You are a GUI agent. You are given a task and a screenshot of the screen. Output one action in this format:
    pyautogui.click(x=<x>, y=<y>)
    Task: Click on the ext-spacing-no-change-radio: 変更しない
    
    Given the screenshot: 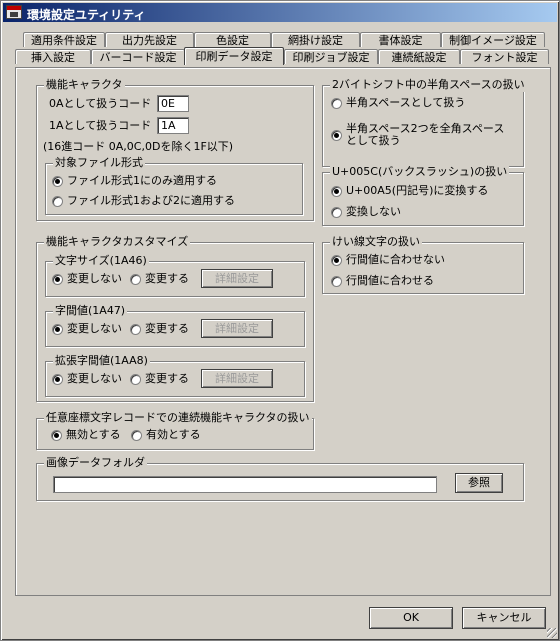 What is the action you would take?
    pyautogui.click(x=87, y=379)
    